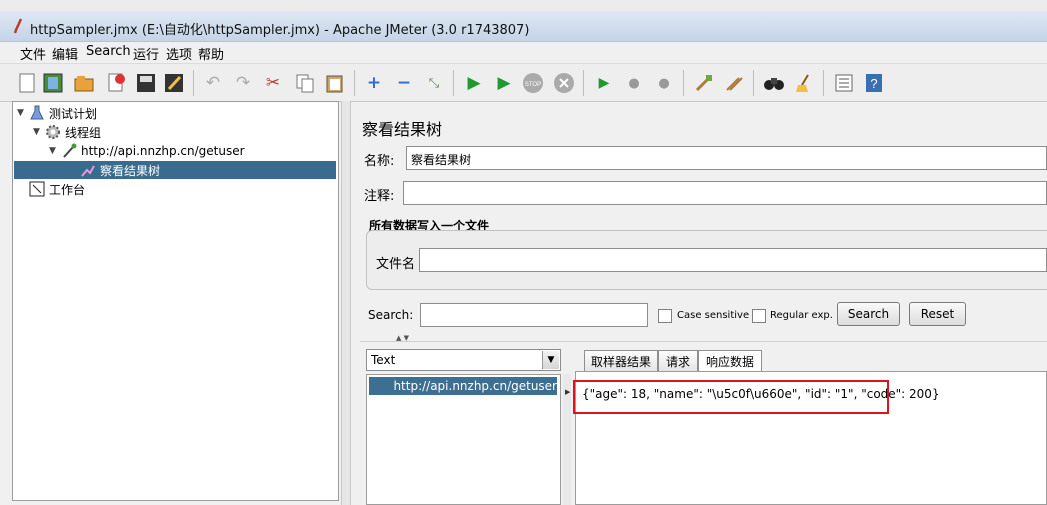  Describe the element at coordinates (704, 83) in the screenshot. I see `clear-icon` at that location.